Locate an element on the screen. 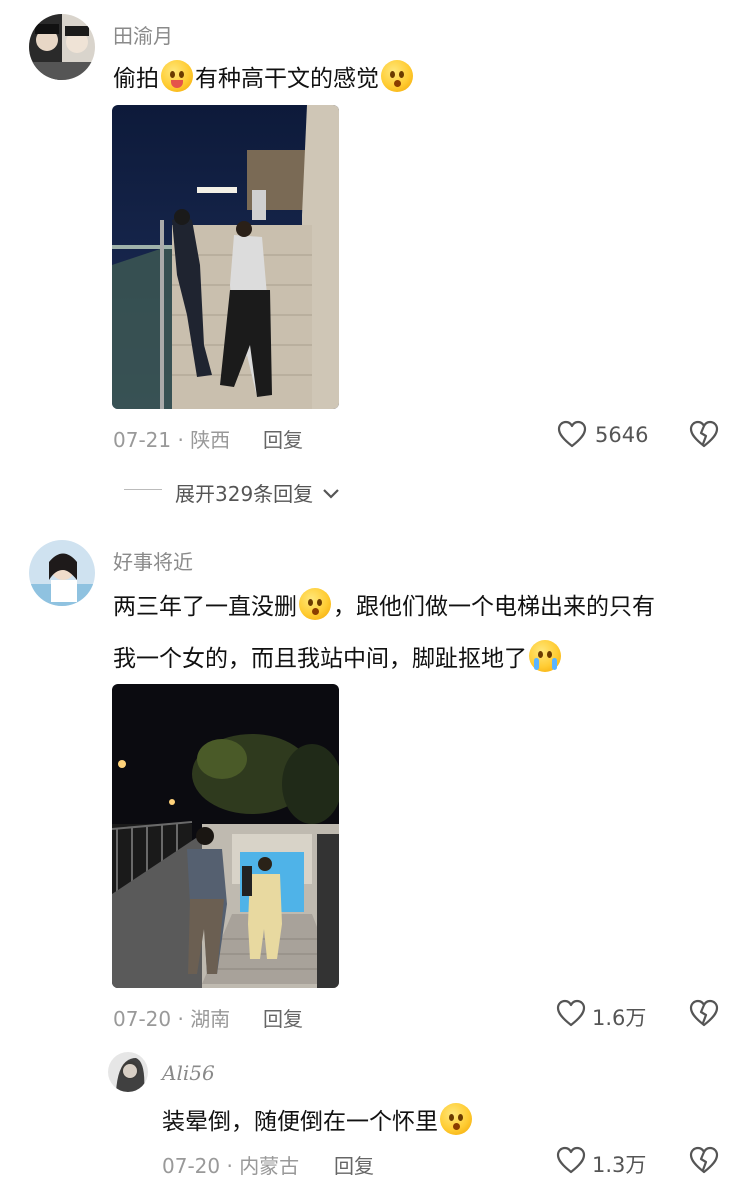 This screenshot has height=1200, width=753. comment-date-location: 07-20 · 湖南 is located at coordinates (172, 1019).